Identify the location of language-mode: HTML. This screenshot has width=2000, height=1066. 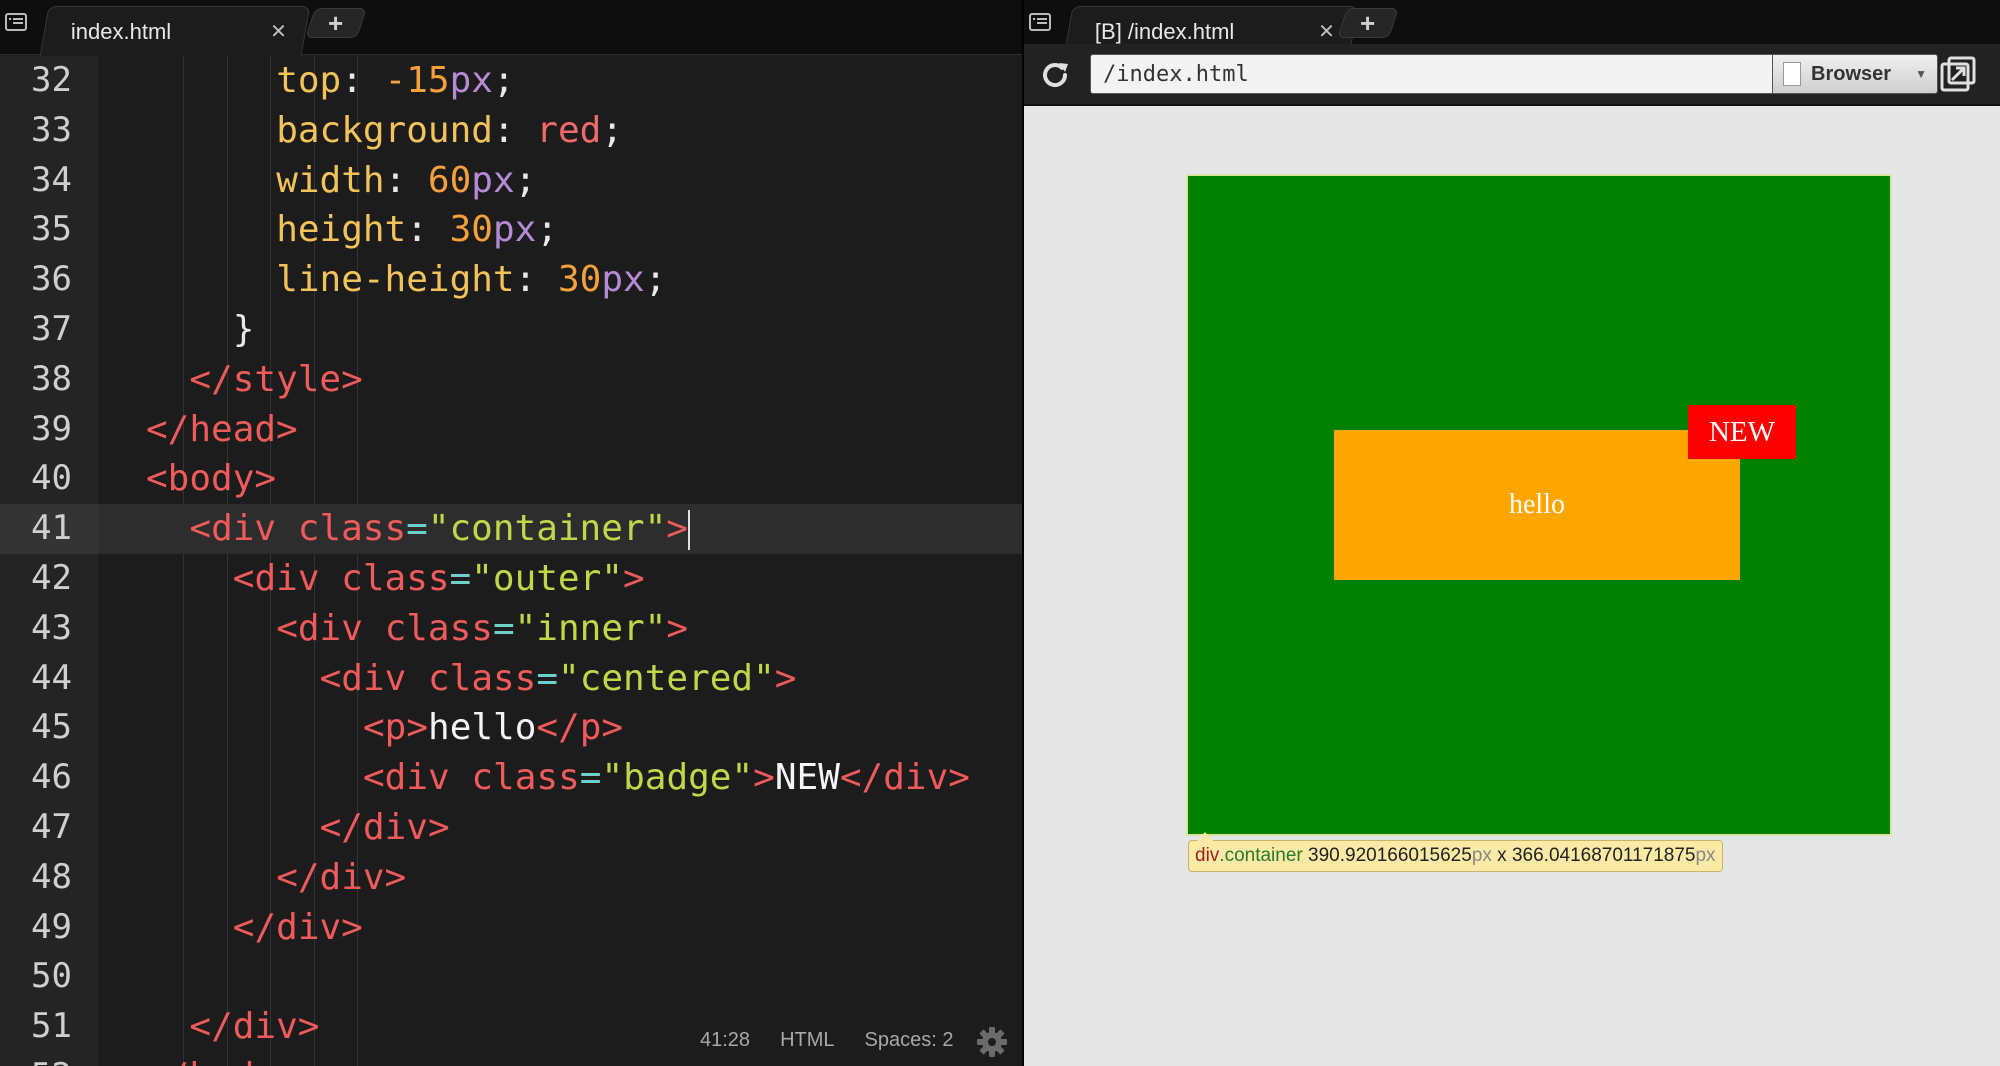
(807, 1040).